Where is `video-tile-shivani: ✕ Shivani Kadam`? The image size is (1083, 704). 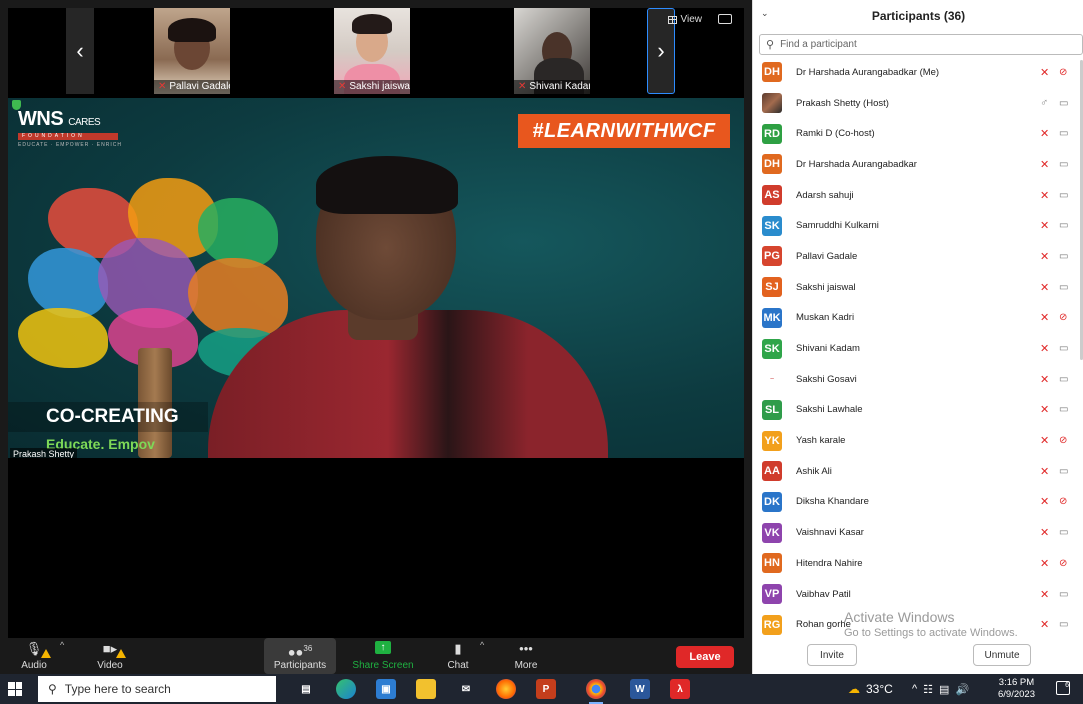
video-tile-shivani: ✕ Shivani Kadam is located at coordinates (552, 51).